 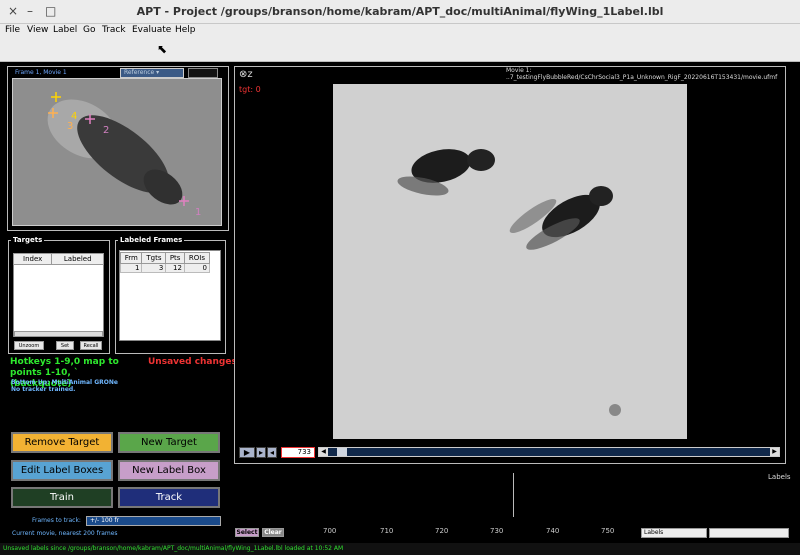 What do you see at coordinates (91, 345) in the screenshot?
I see `recall-button: Recall` at bounding box center [91, 345].